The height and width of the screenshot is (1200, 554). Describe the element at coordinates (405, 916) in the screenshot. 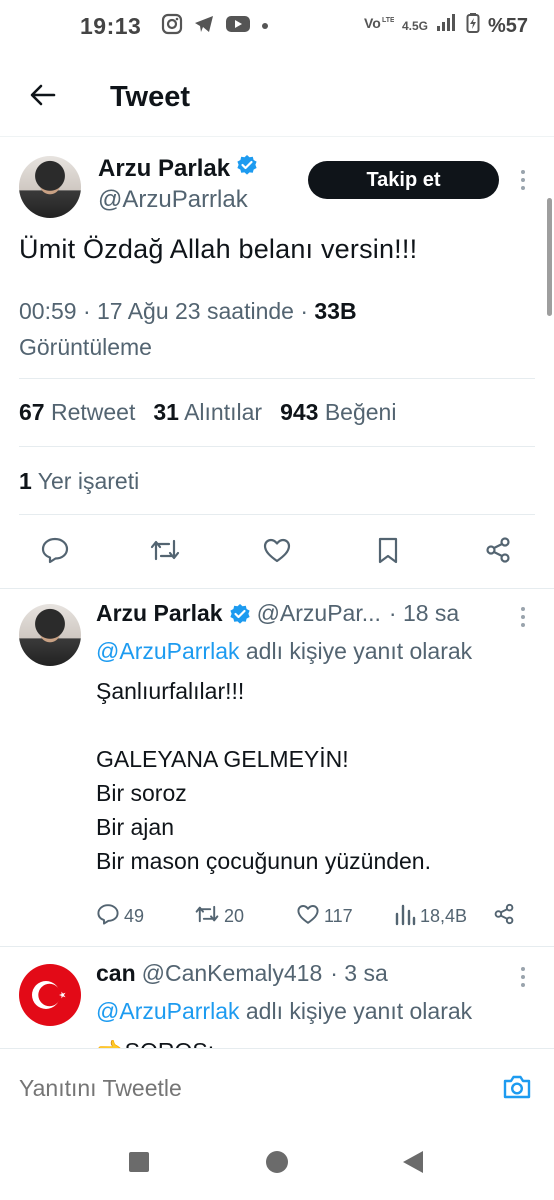

I see `bar-chart-icon` at that location.